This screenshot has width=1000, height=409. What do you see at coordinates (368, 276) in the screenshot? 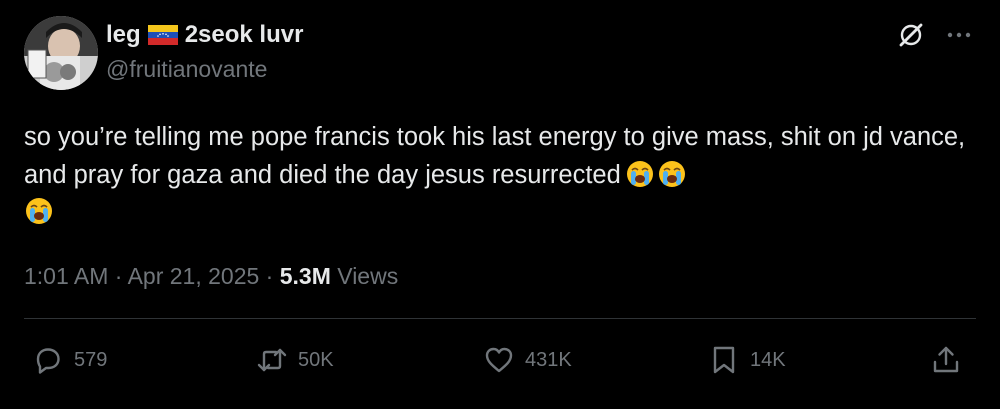
I see `views-label: Views` at bounding box center [368, 276].